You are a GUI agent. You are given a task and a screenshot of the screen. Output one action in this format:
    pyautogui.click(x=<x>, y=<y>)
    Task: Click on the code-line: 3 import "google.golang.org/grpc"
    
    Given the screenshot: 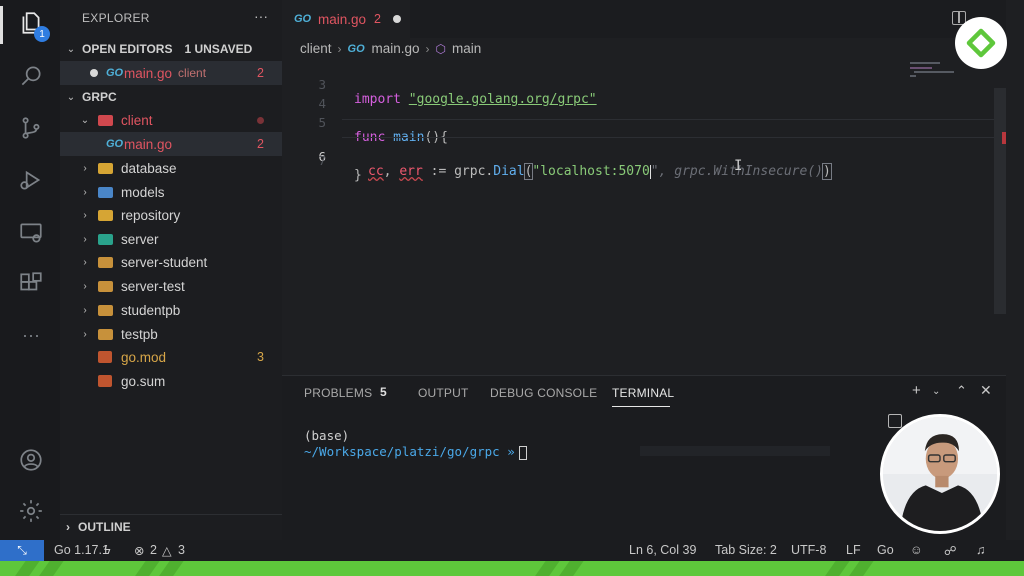 What is the action you would take?
    pyautogui.click(x=644, y=84)
    